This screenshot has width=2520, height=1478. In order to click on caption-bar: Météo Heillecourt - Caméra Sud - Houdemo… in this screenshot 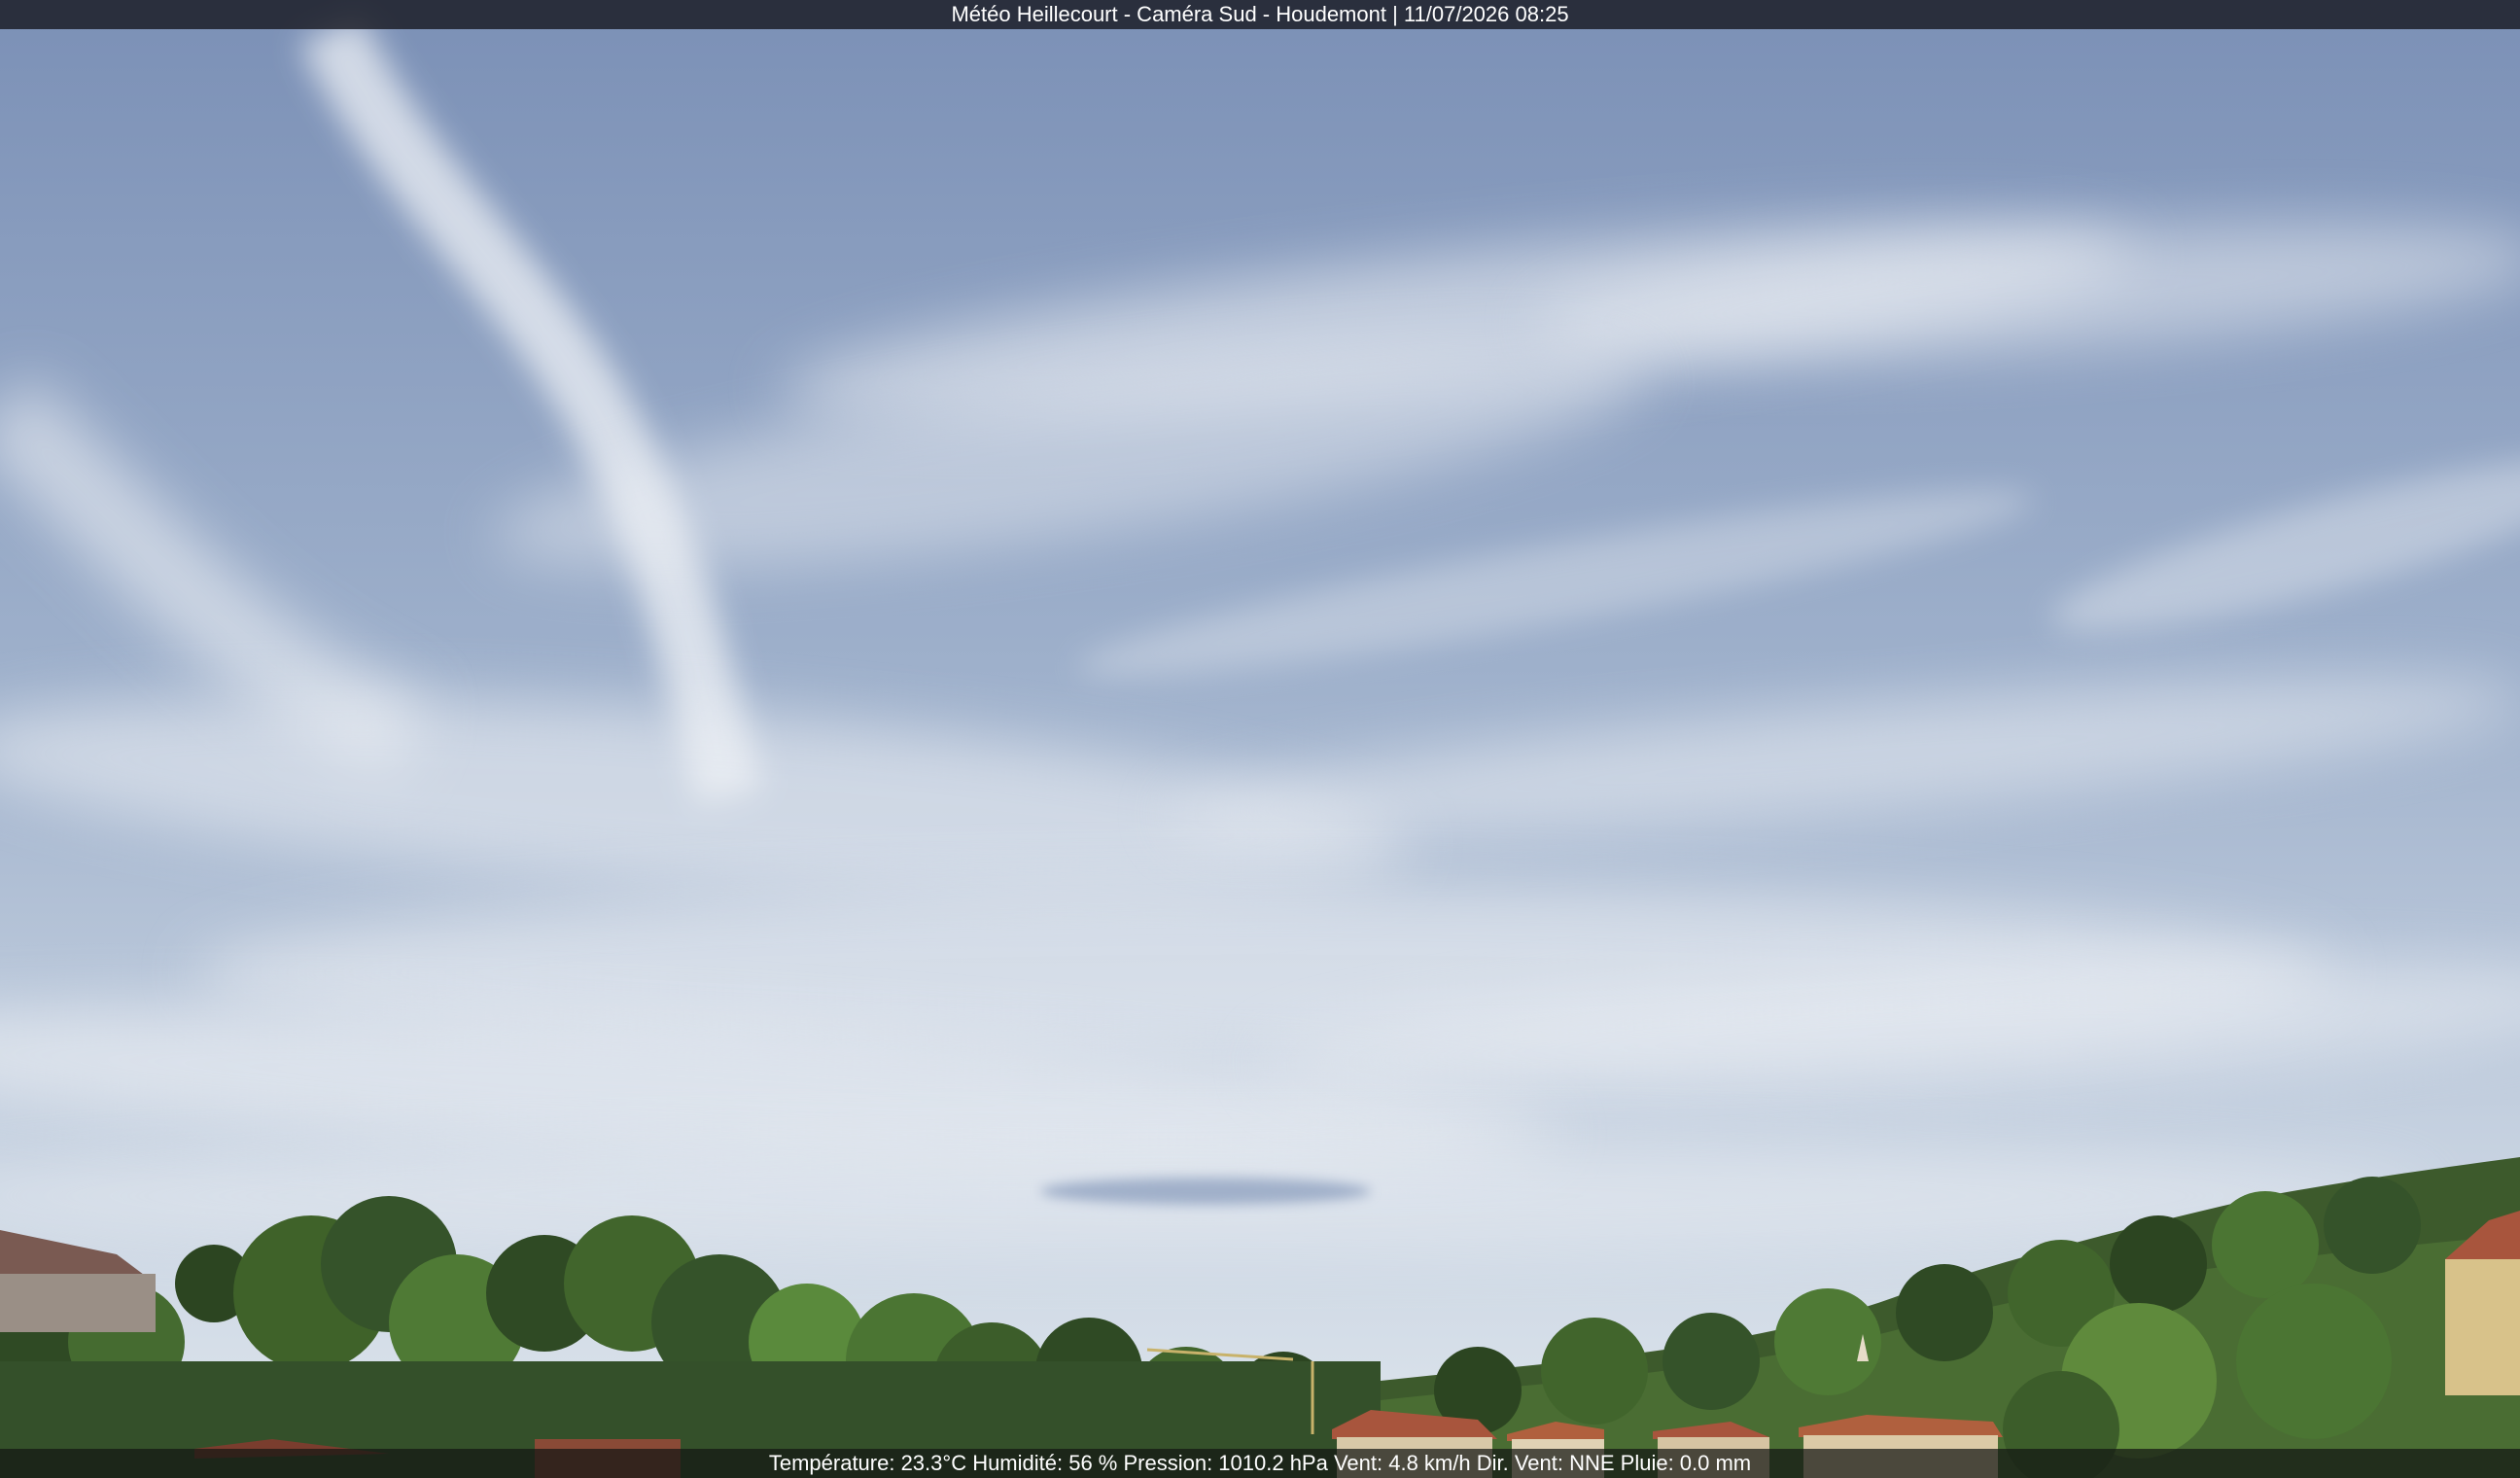, I will do `click(1260, 14)`.